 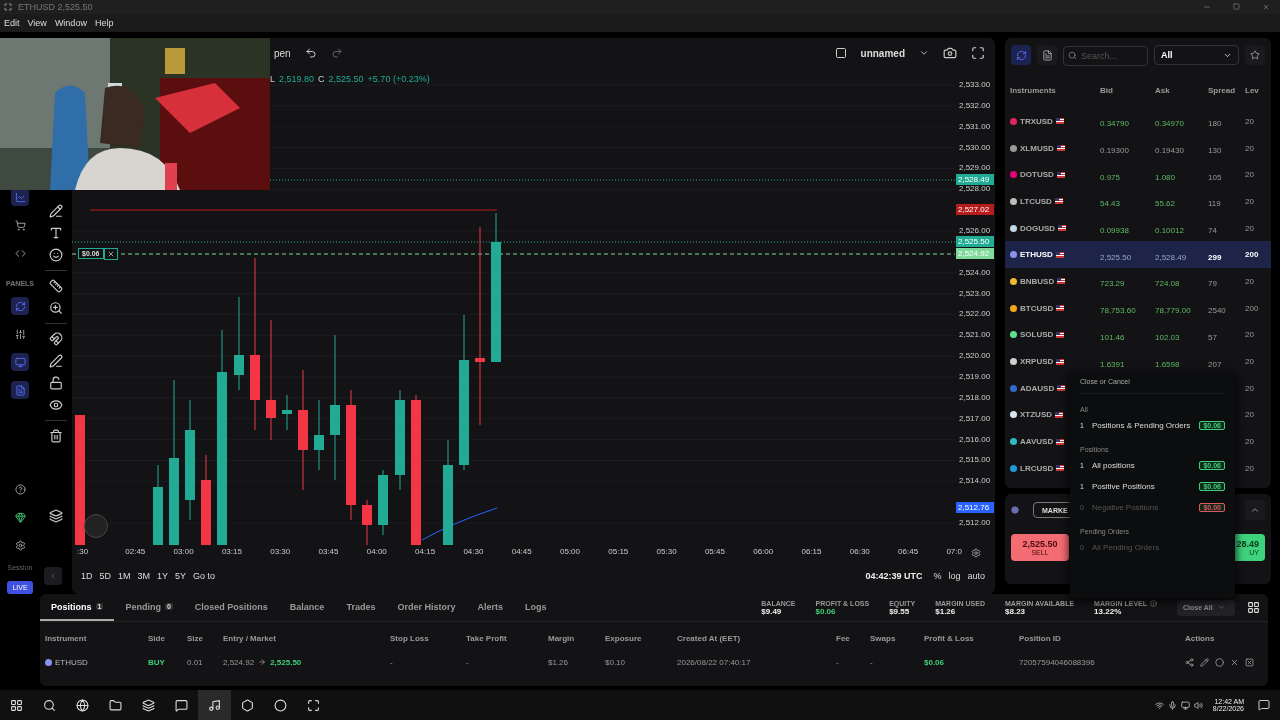 I want to click on column-header: Swaps, so click(x=883, y=638).